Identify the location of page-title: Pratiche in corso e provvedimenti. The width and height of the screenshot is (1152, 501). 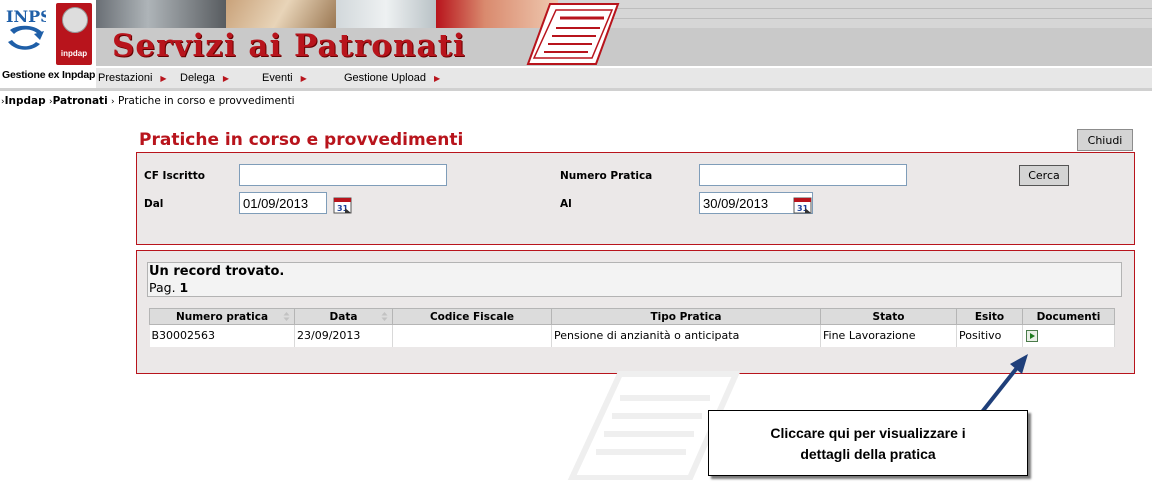
(301, 140).